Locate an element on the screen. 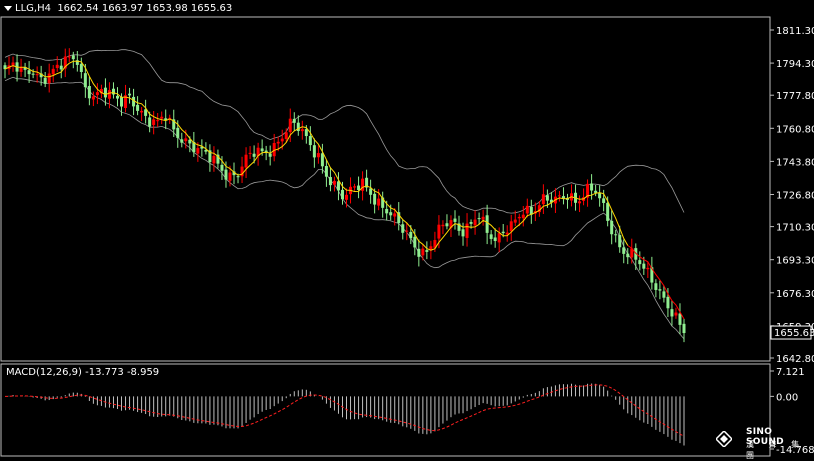 Image resolution: width=814 pixels, height=461 pixels. price-tick-label: 1743.80 is located at coordinates (795, 162).